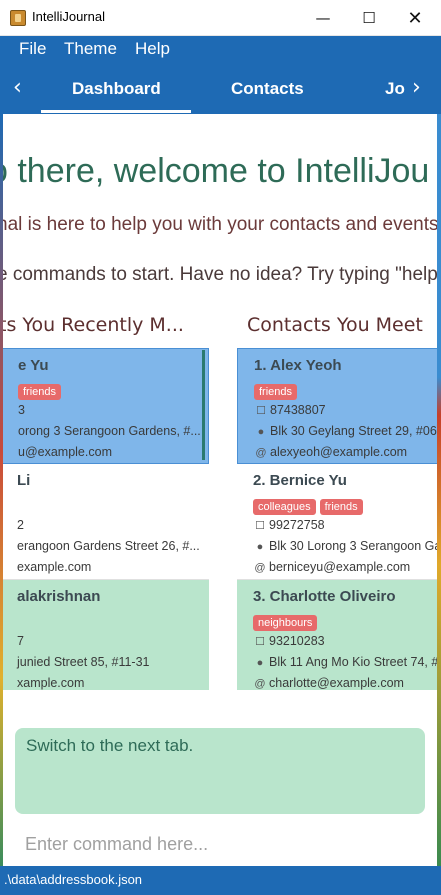 This screenshot has height=895, width=441. What do you see at coordinates (335, 325) in the screenshot?
I see `meet-contacts-header: Contacts You Meet` at bounding box center [335, 325].